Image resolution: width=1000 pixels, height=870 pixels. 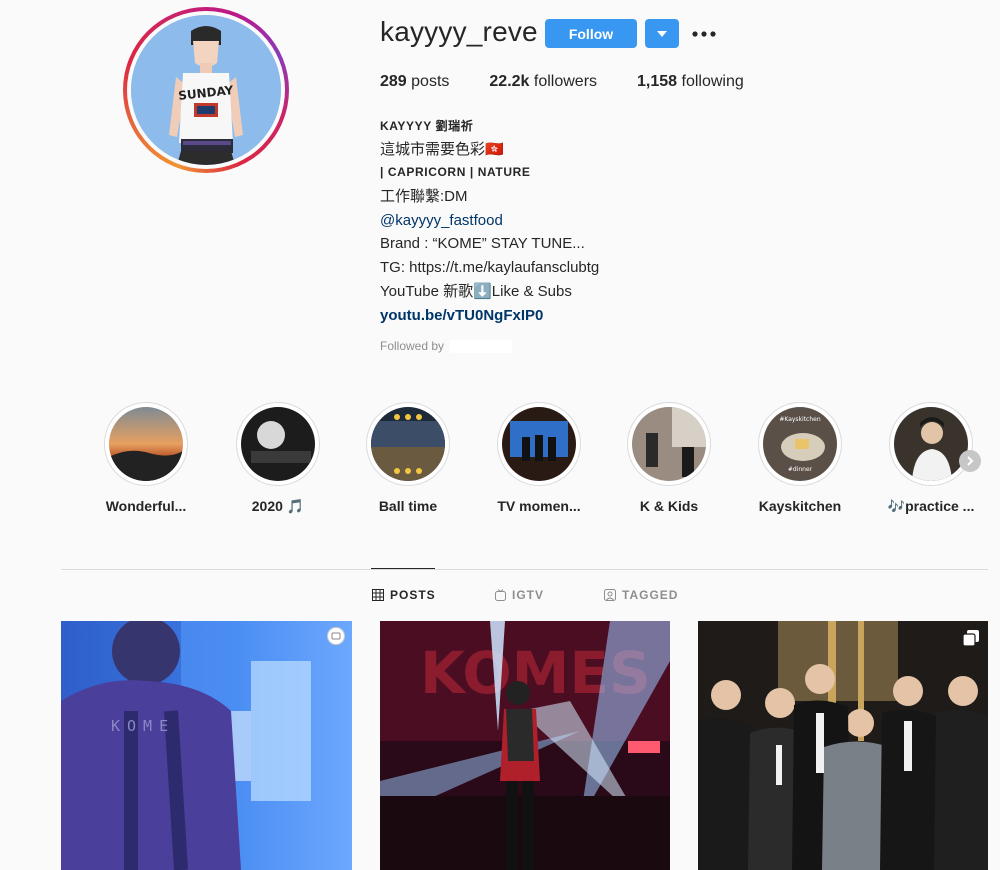 What do you see at coordinates (476, 291) in the screenshot?
I see `bio-line: YouTube 新歌⬇️Like & Subs` at bounding box center [476, 291].